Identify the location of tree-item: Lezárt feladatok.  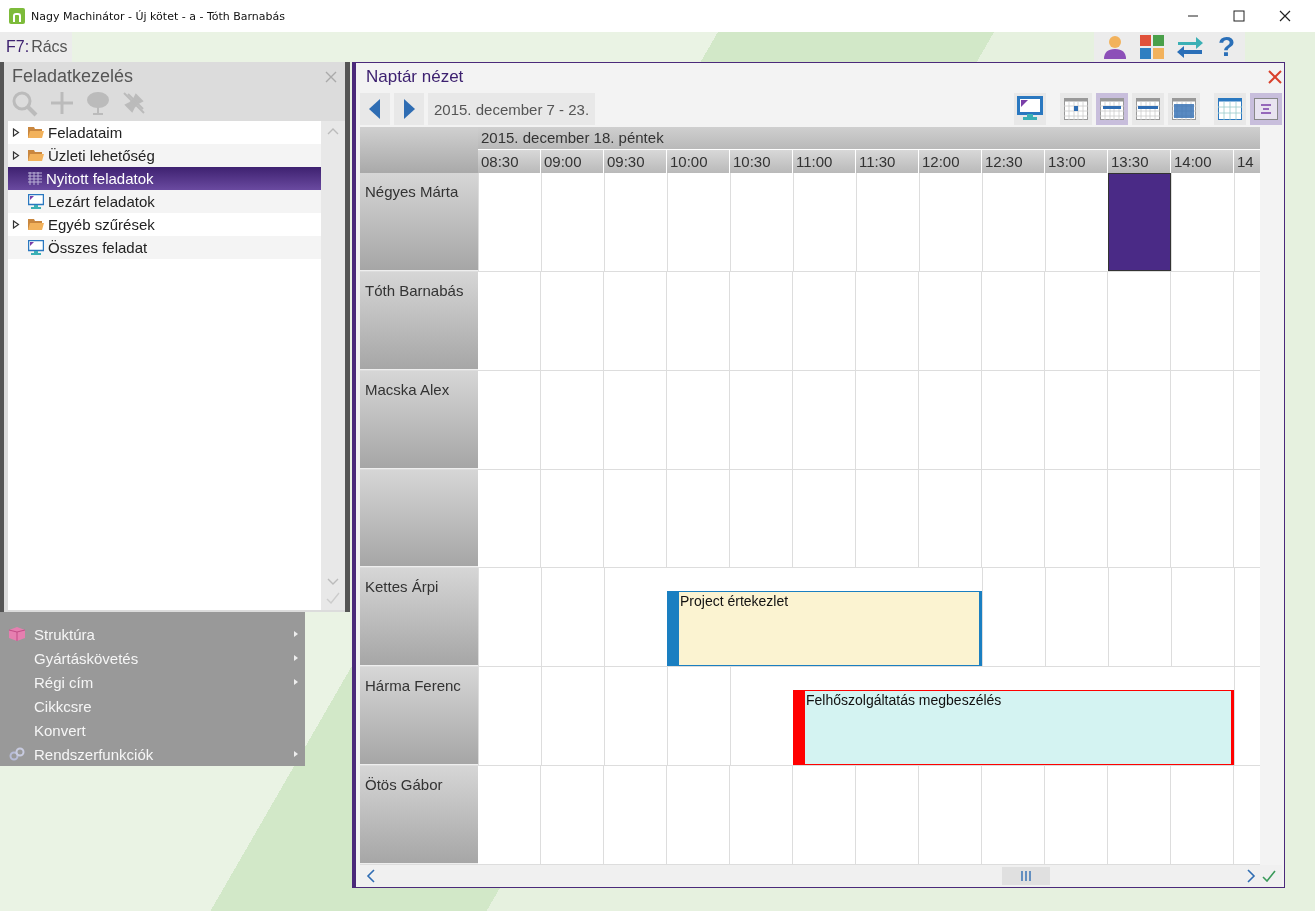
(164, 201).